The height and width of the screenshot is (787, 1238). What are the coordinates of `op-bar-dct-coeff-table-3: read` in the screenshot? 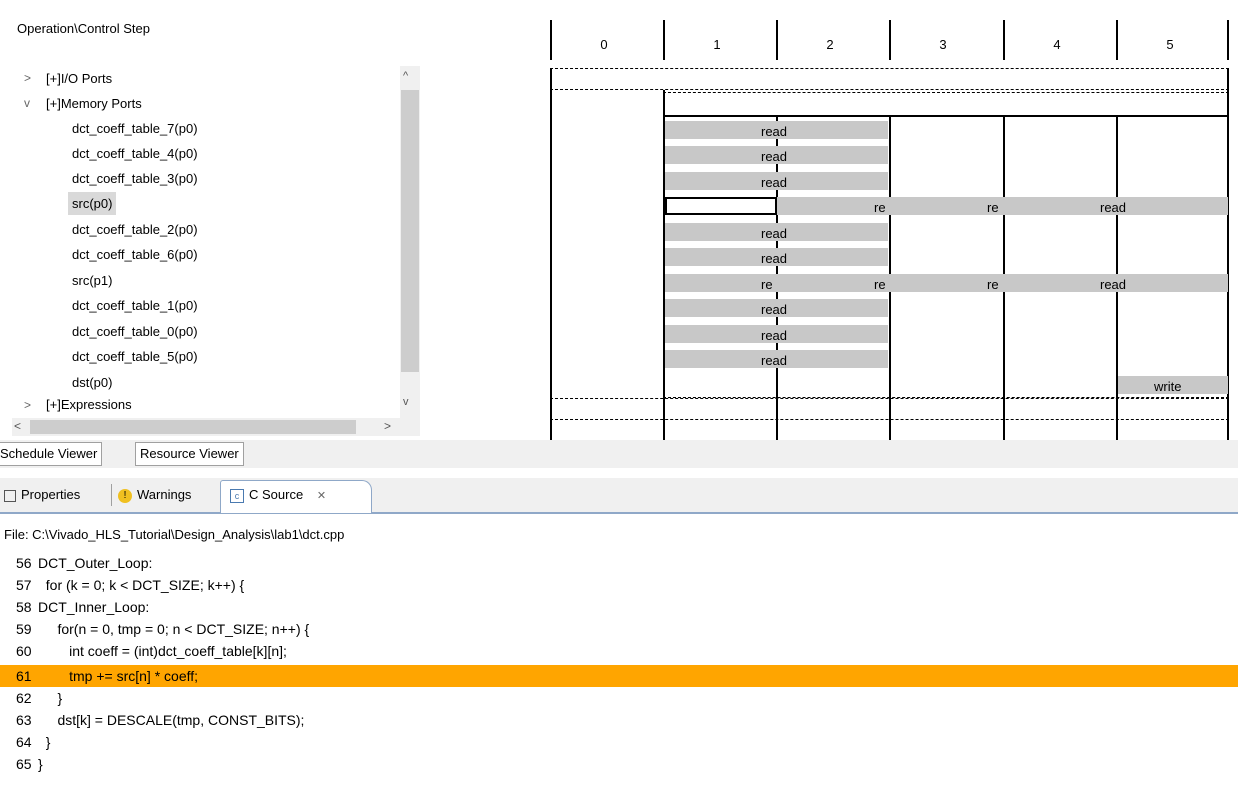 It's located at (776, 181).